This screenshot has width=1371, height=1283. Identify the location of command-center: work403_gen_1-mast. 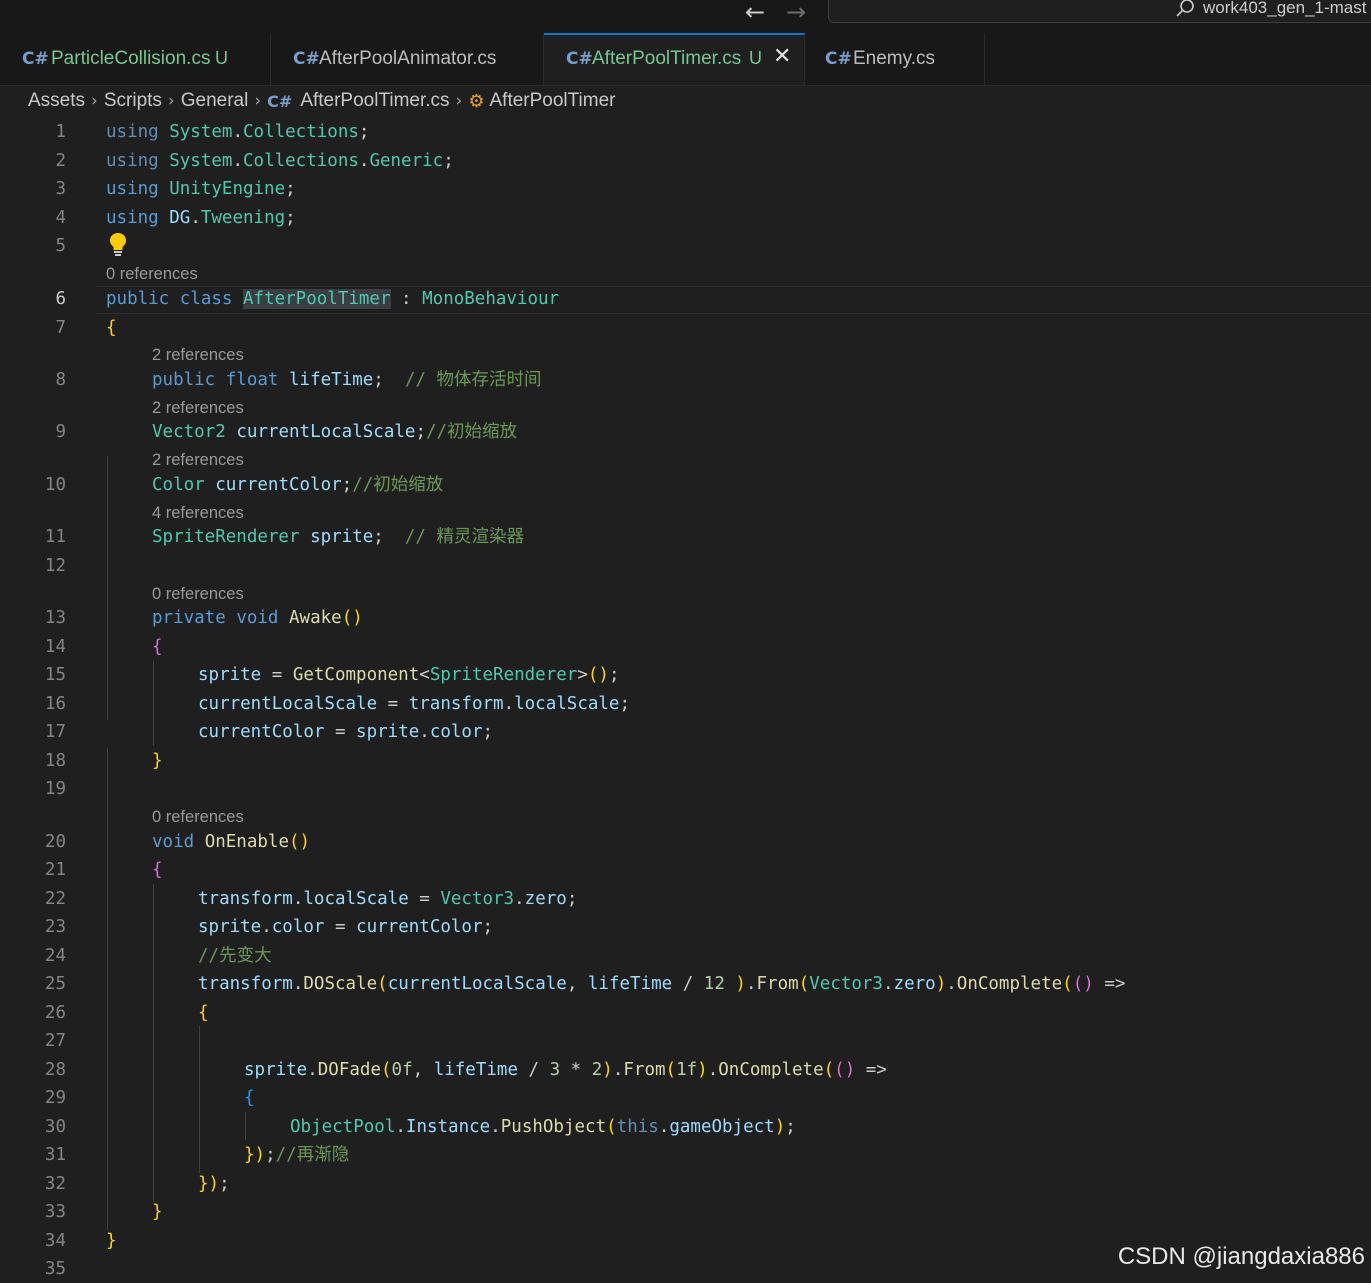
(1099, 11).